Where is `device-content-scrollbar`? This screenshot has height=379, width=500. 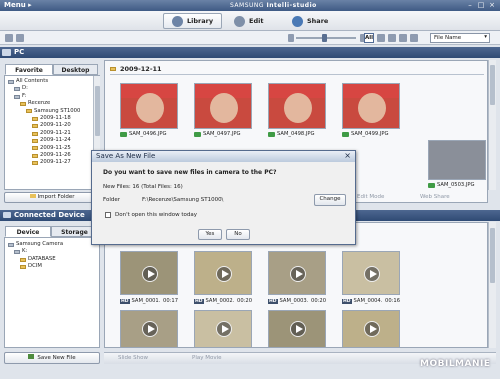
device-content-scrollbar is located at coordinates (492, 285).